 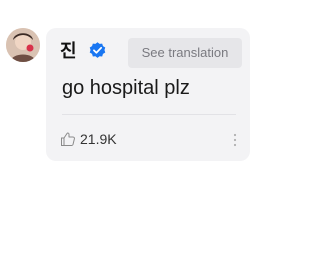 I want to click on verified-badge-icon, so click(x=97, y=50).